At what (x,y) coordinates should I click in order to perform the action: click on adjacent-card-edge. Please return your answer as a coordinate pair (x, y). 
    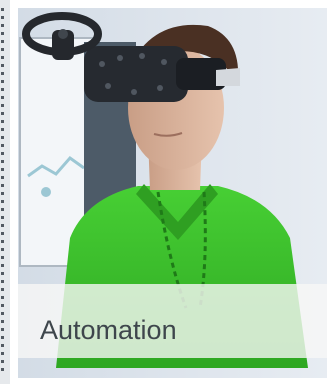
    Looking at the image, I should click on (5, 192).